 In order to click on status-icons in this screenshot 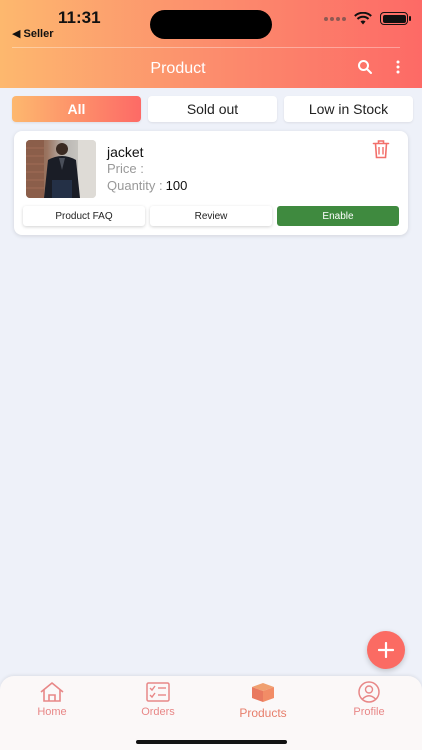, I will do `click(367, 18)`.